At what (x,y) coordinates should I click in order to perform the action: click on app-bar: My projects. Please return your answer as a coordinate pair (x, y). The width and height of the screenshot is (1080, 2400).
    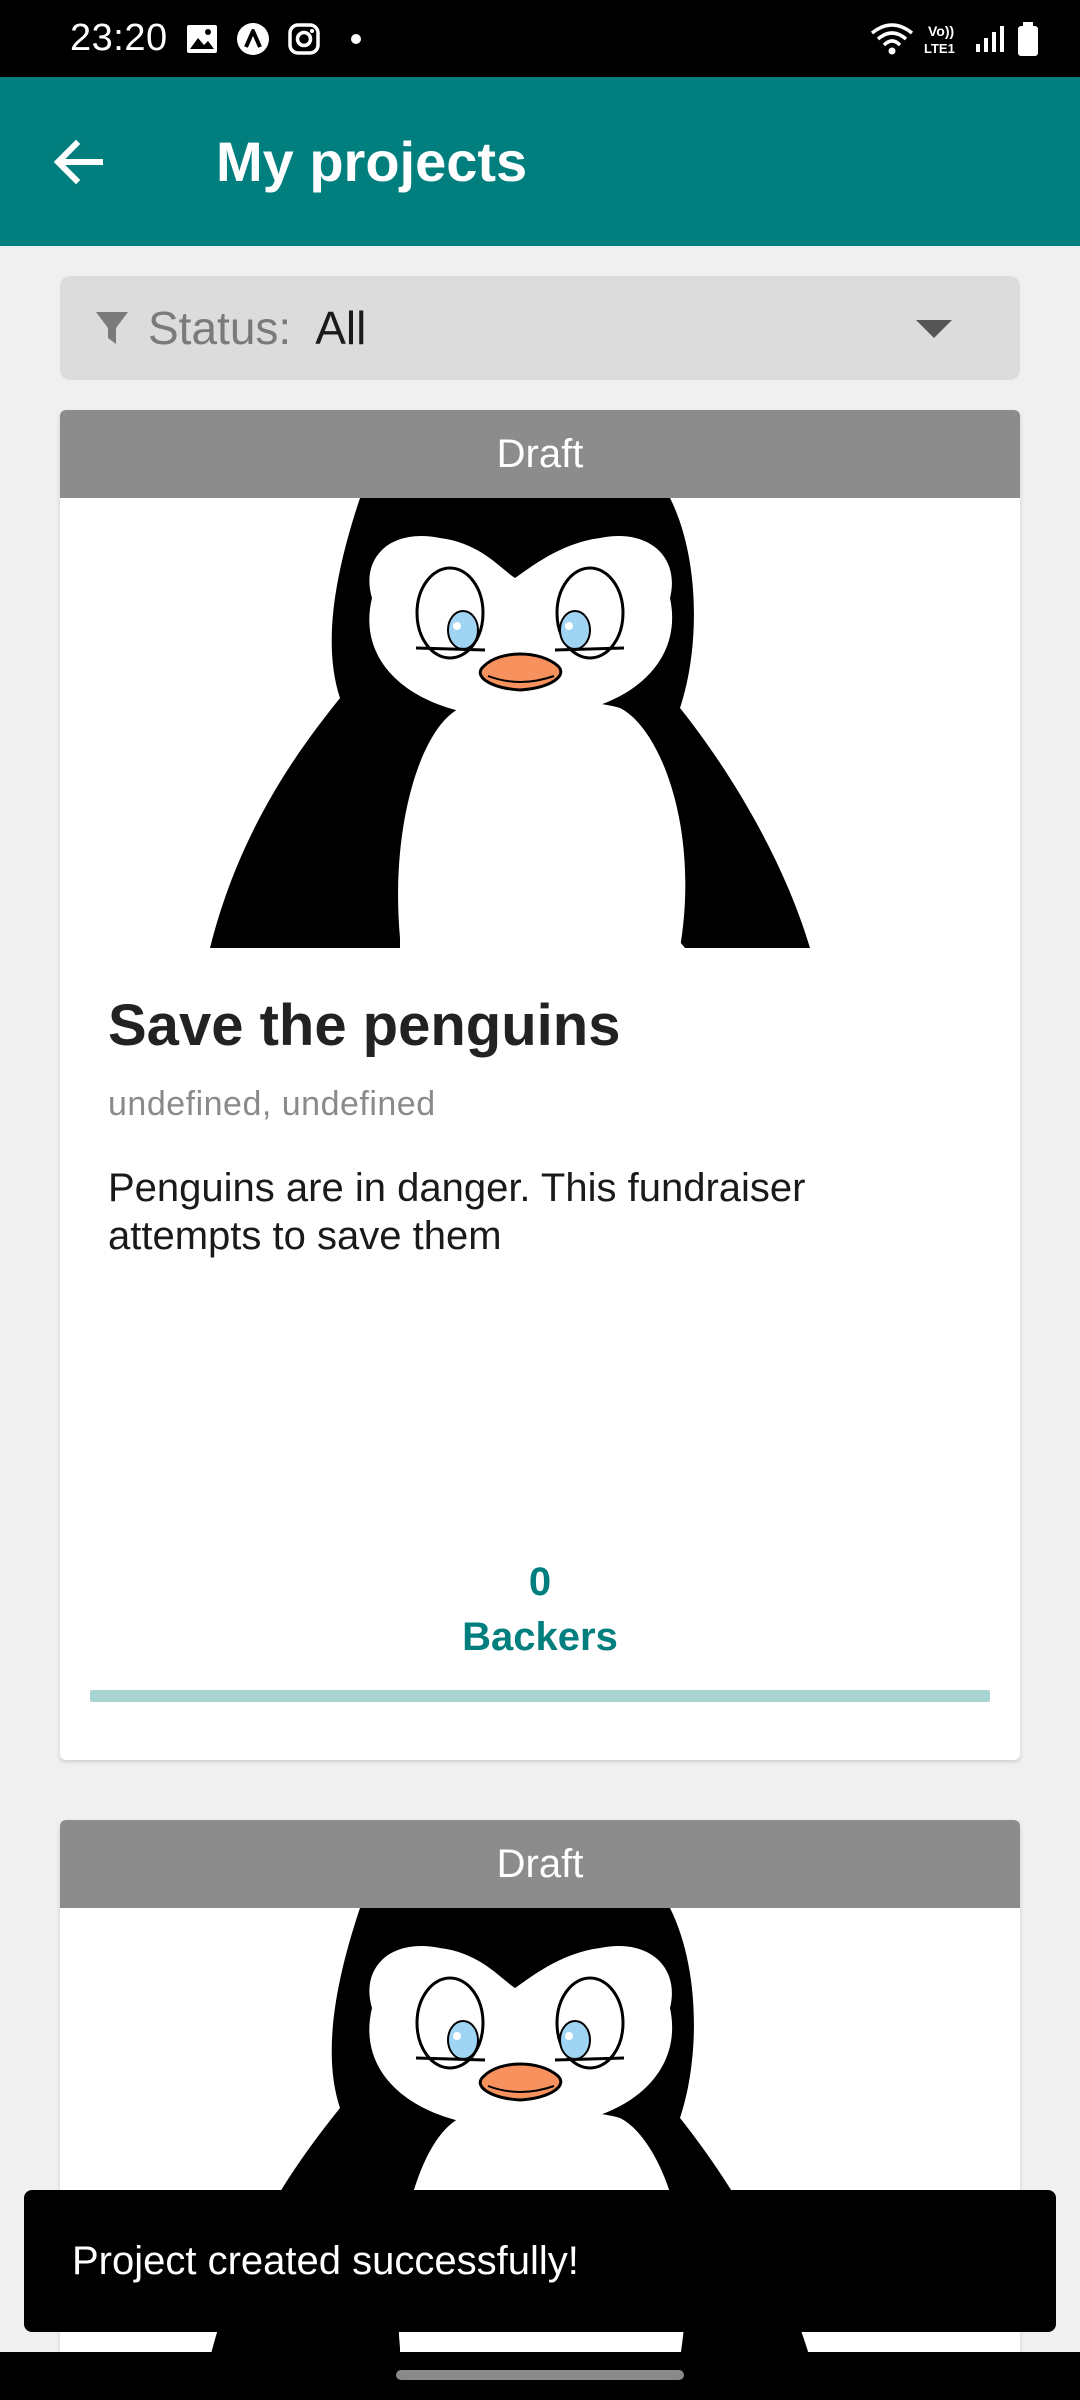
    Looking at the image, I should click on (540, 161).